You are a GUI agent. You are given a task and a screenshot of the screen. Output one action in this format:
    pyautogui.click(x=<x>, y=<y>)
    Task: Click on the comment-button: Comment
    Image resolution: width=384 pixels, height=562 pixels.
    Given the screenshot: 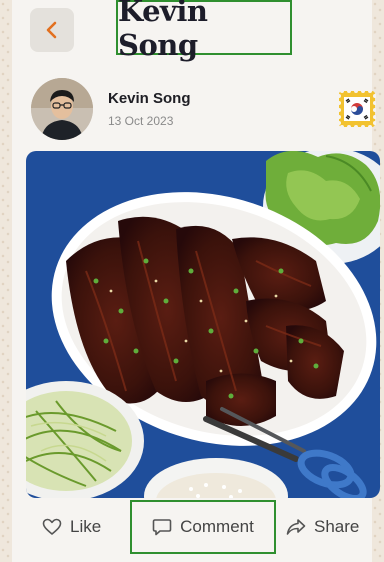 What is the action you would take?
    pyautogui.click(x=203, y=527)
    